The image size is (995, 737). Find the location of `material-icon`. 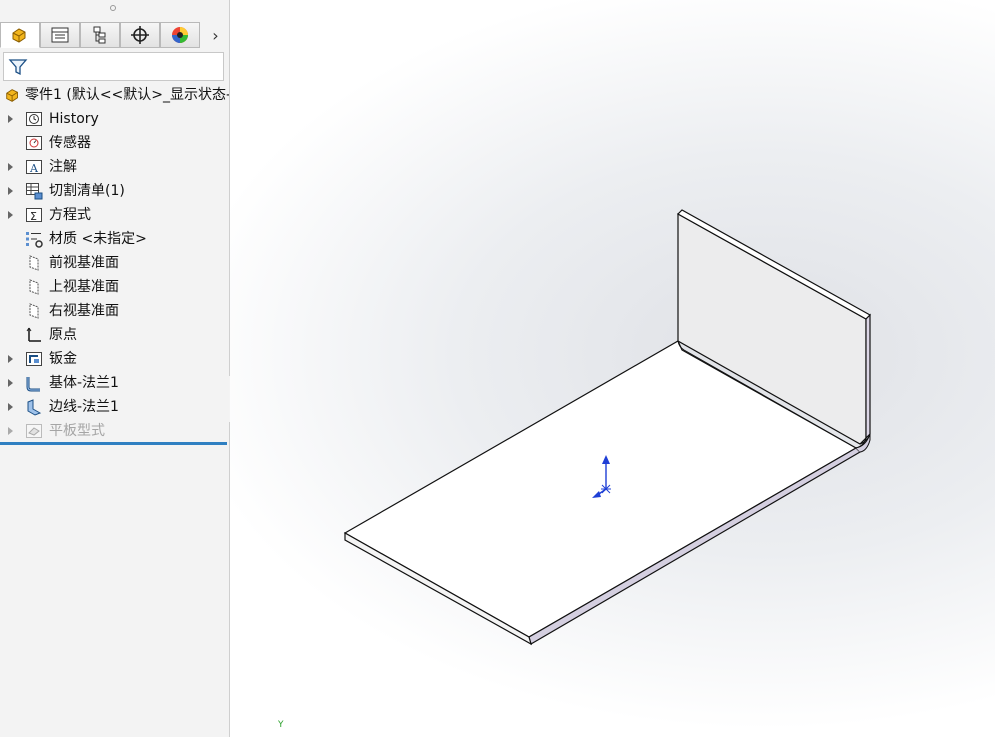

material-icon is located at coordinates (34, 240).